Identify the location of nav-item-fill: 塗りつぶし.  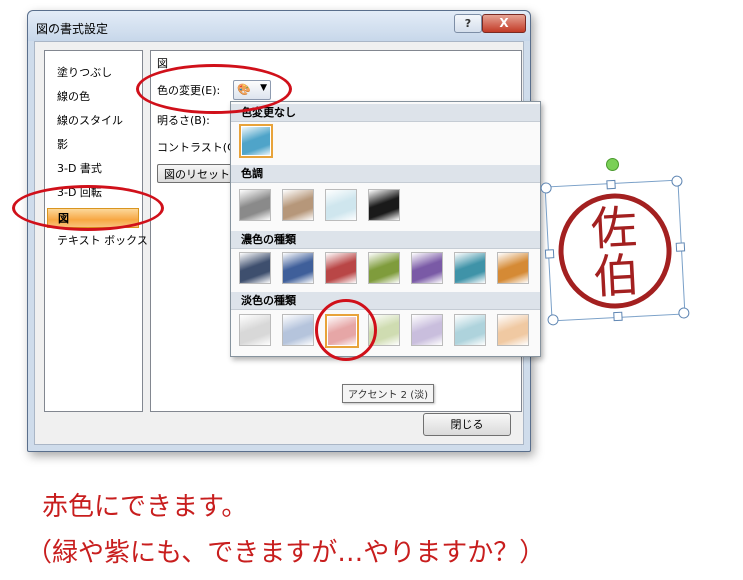
(84, 73).